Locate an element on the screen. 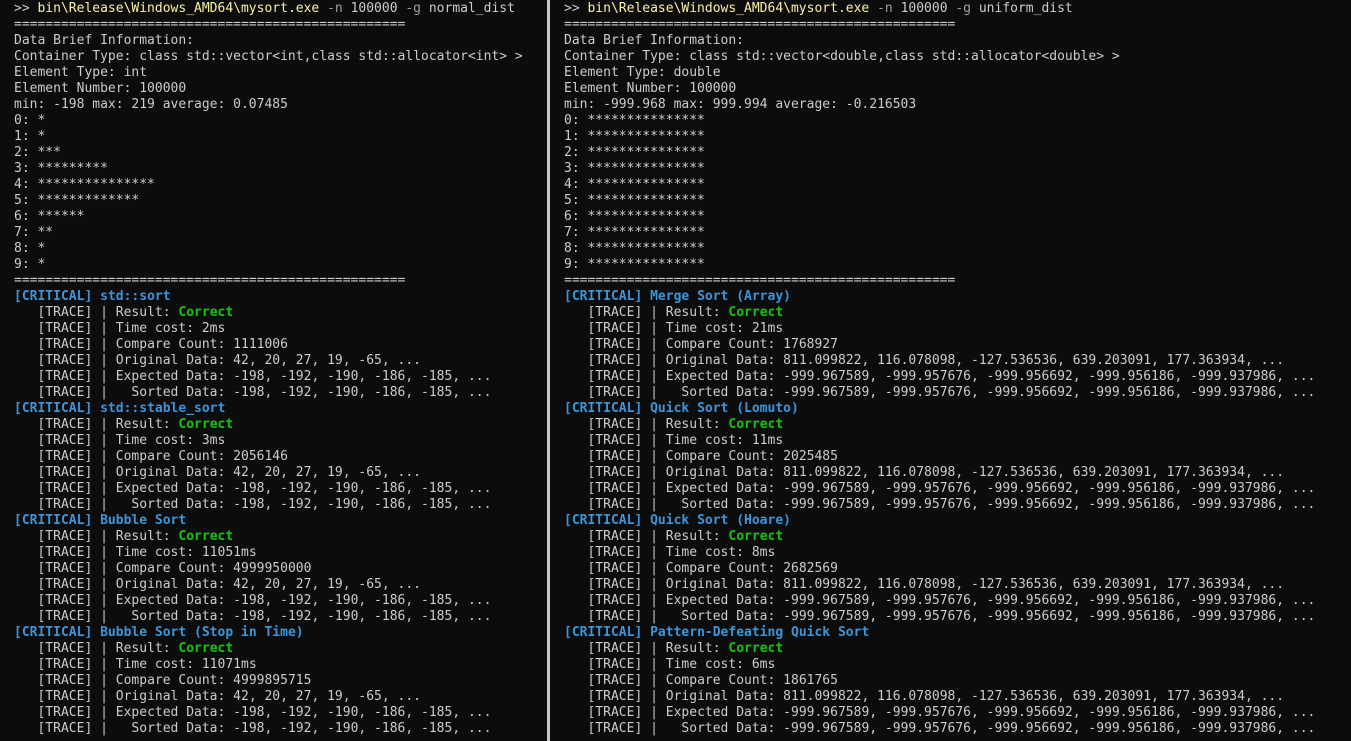 The image size is (1351, 741). trace-value: 2025485 is located at coordinates (810, 456).